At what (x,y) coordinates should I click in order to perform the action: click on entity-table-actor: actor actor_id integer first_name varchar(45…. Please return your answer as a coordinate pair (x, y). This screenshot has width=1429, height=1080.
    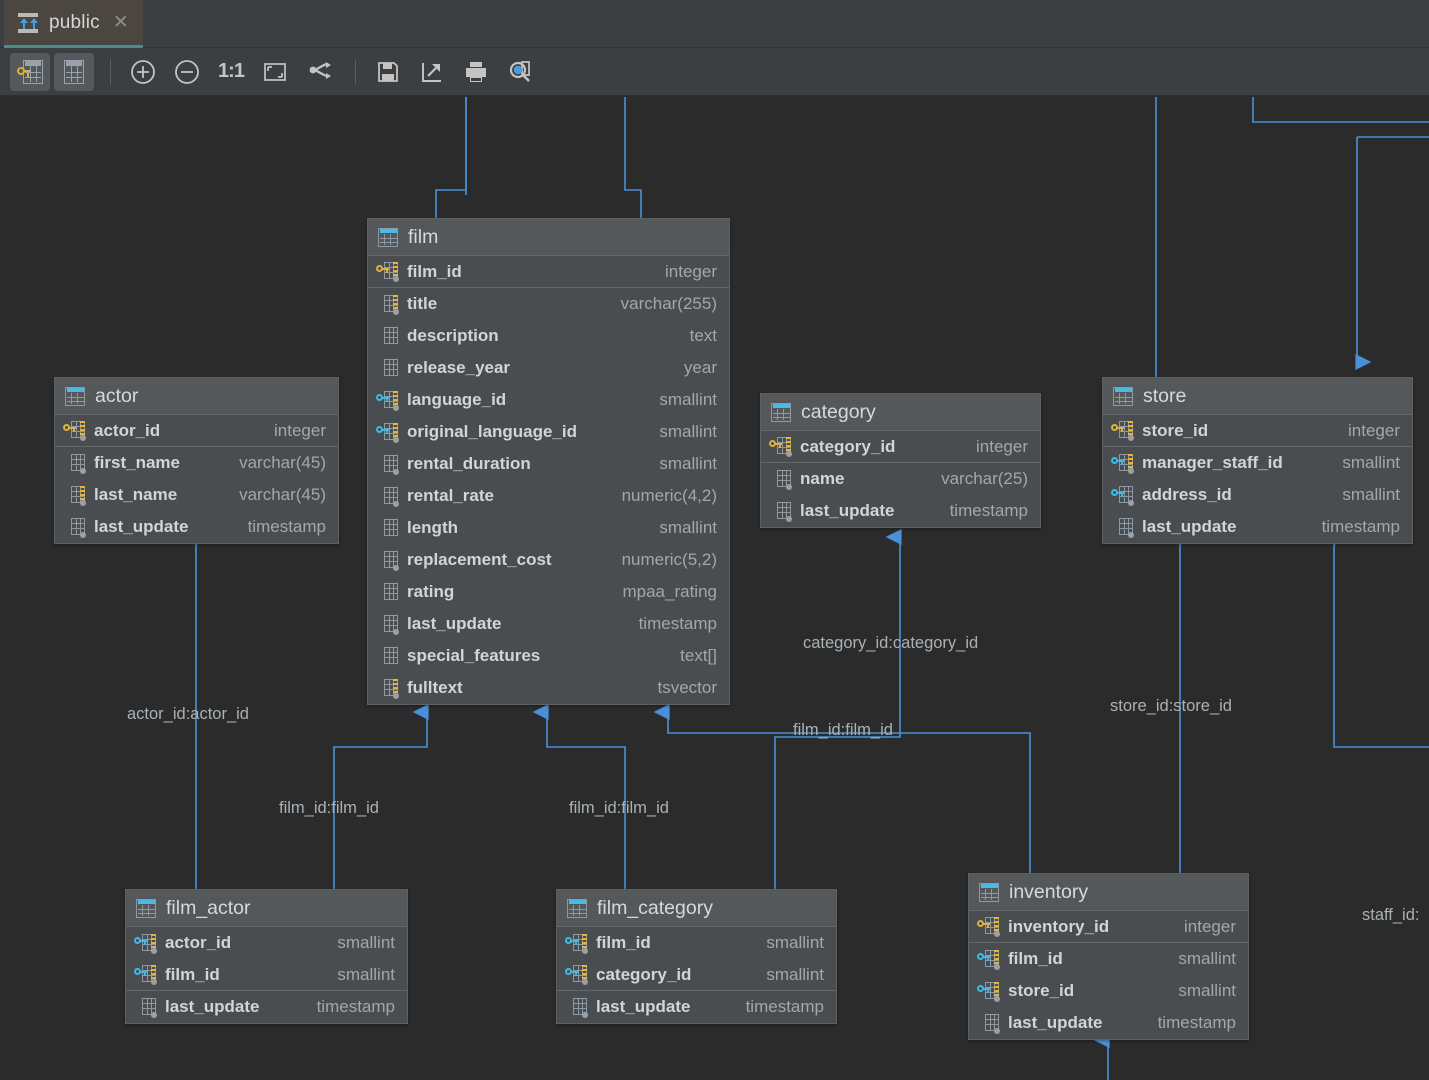
    Looking at the image, I should click on (196, 460).